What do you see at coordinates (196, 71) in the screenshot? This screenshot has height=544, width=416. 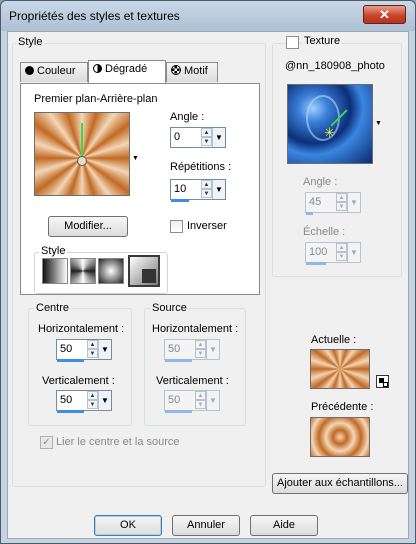 I see `tab-motif-label: Motif` at bounding box center [196, 71].